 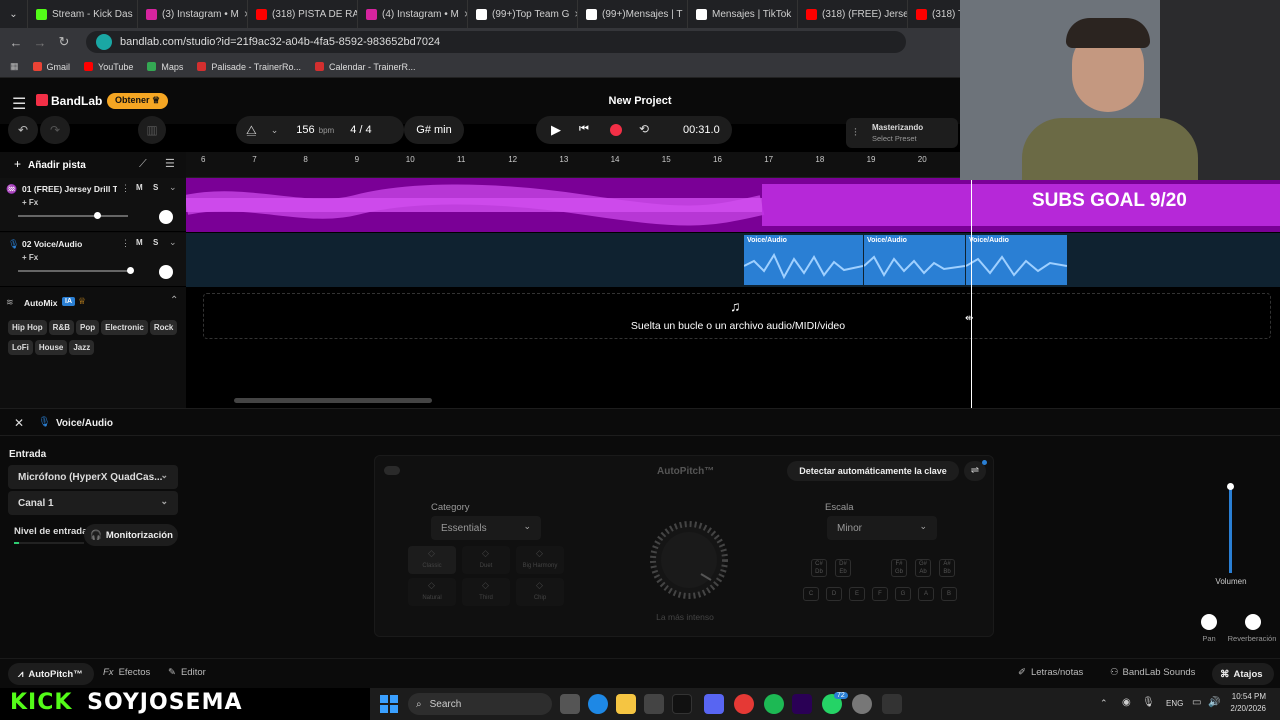 I want to click on file-explorer-icon, so click(x=626, y=704).